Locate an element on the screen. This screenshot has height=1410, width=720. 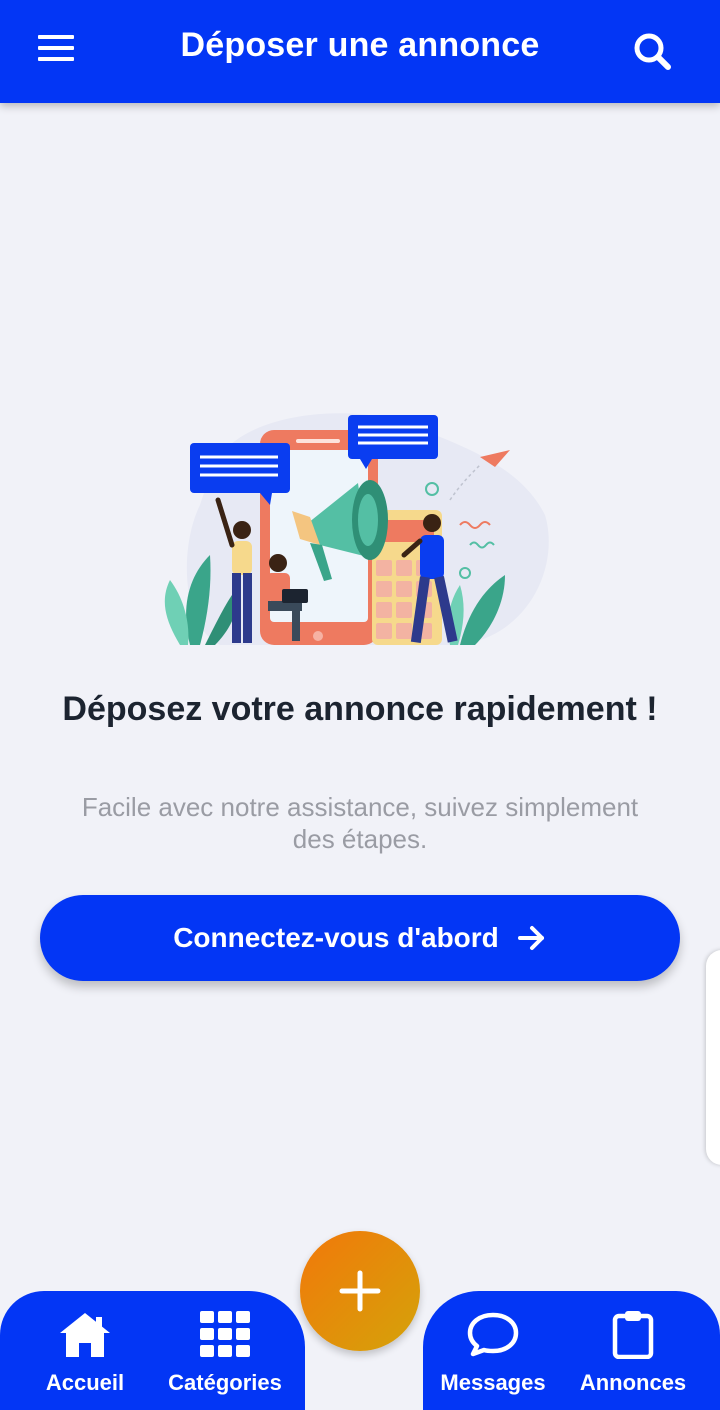
login-first-label: Connectez-vous d'abord is located at coordinates (336, 937).